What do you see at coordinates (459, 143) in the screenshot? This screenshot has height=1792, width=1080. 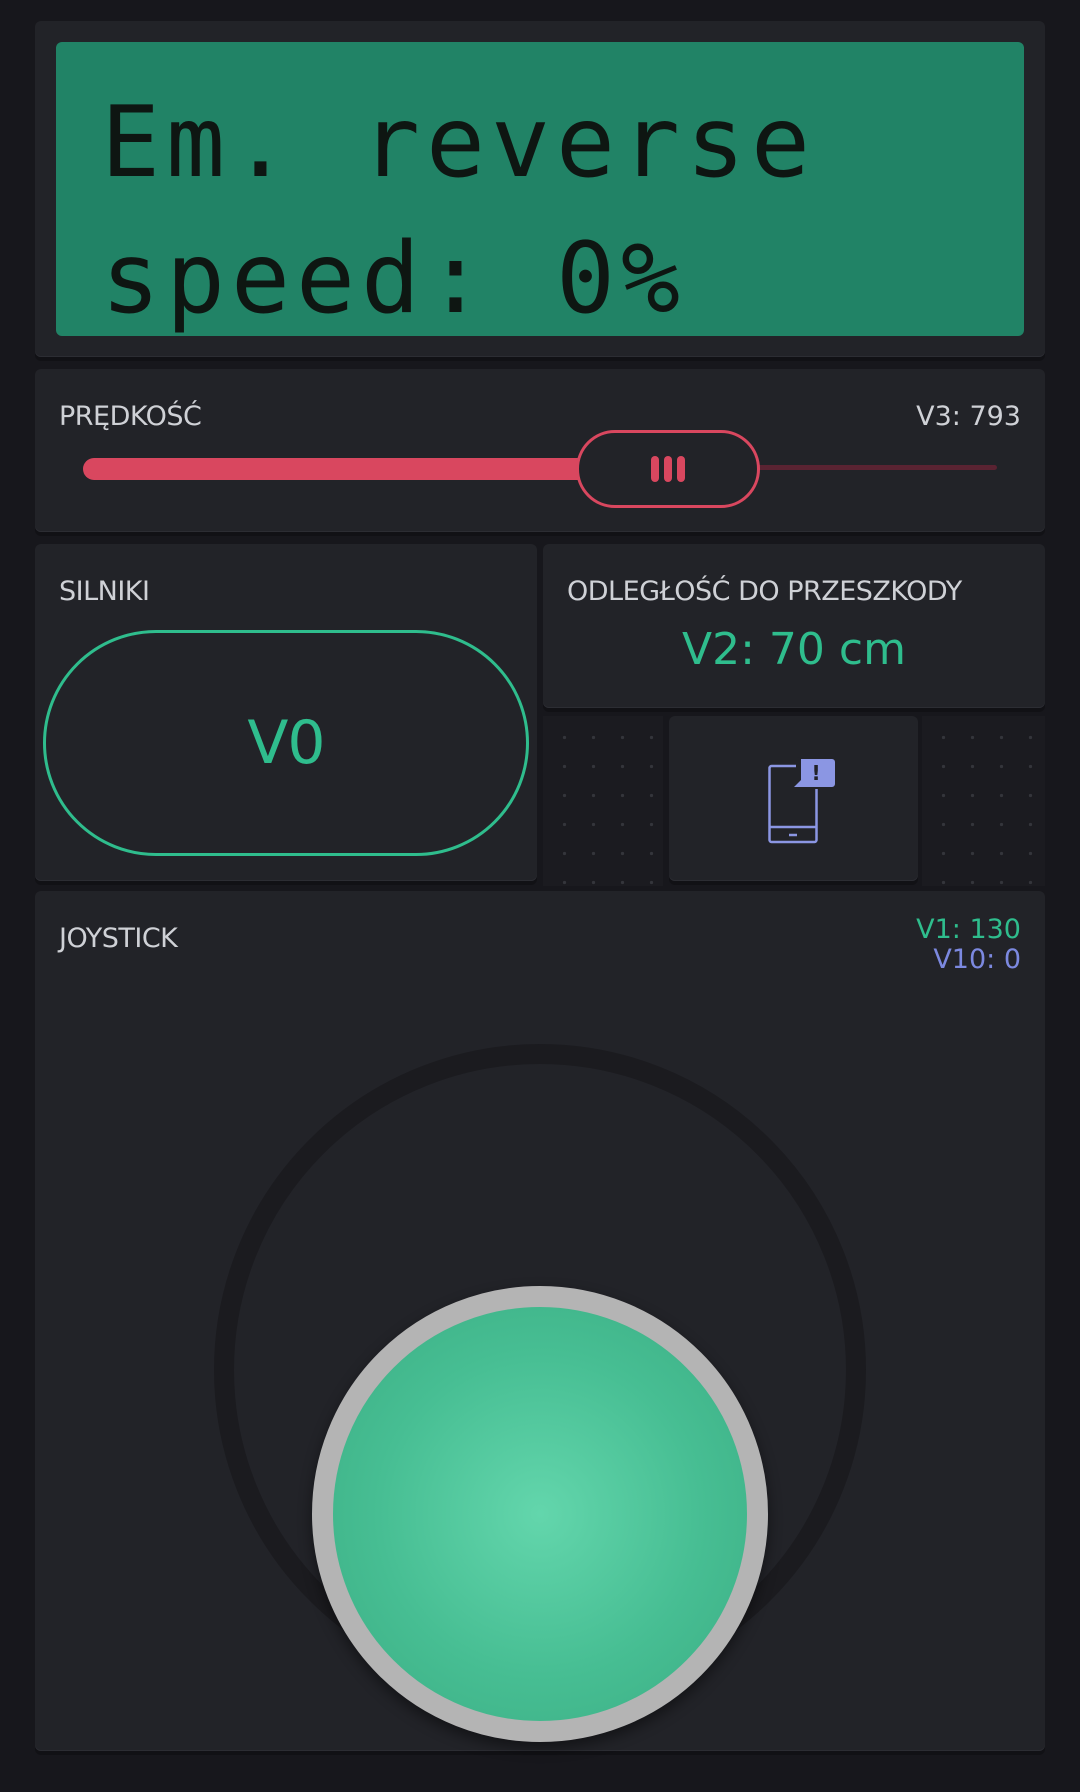 I see `lcd-line-1: Em. reverse` at bounding box center [459, 143].